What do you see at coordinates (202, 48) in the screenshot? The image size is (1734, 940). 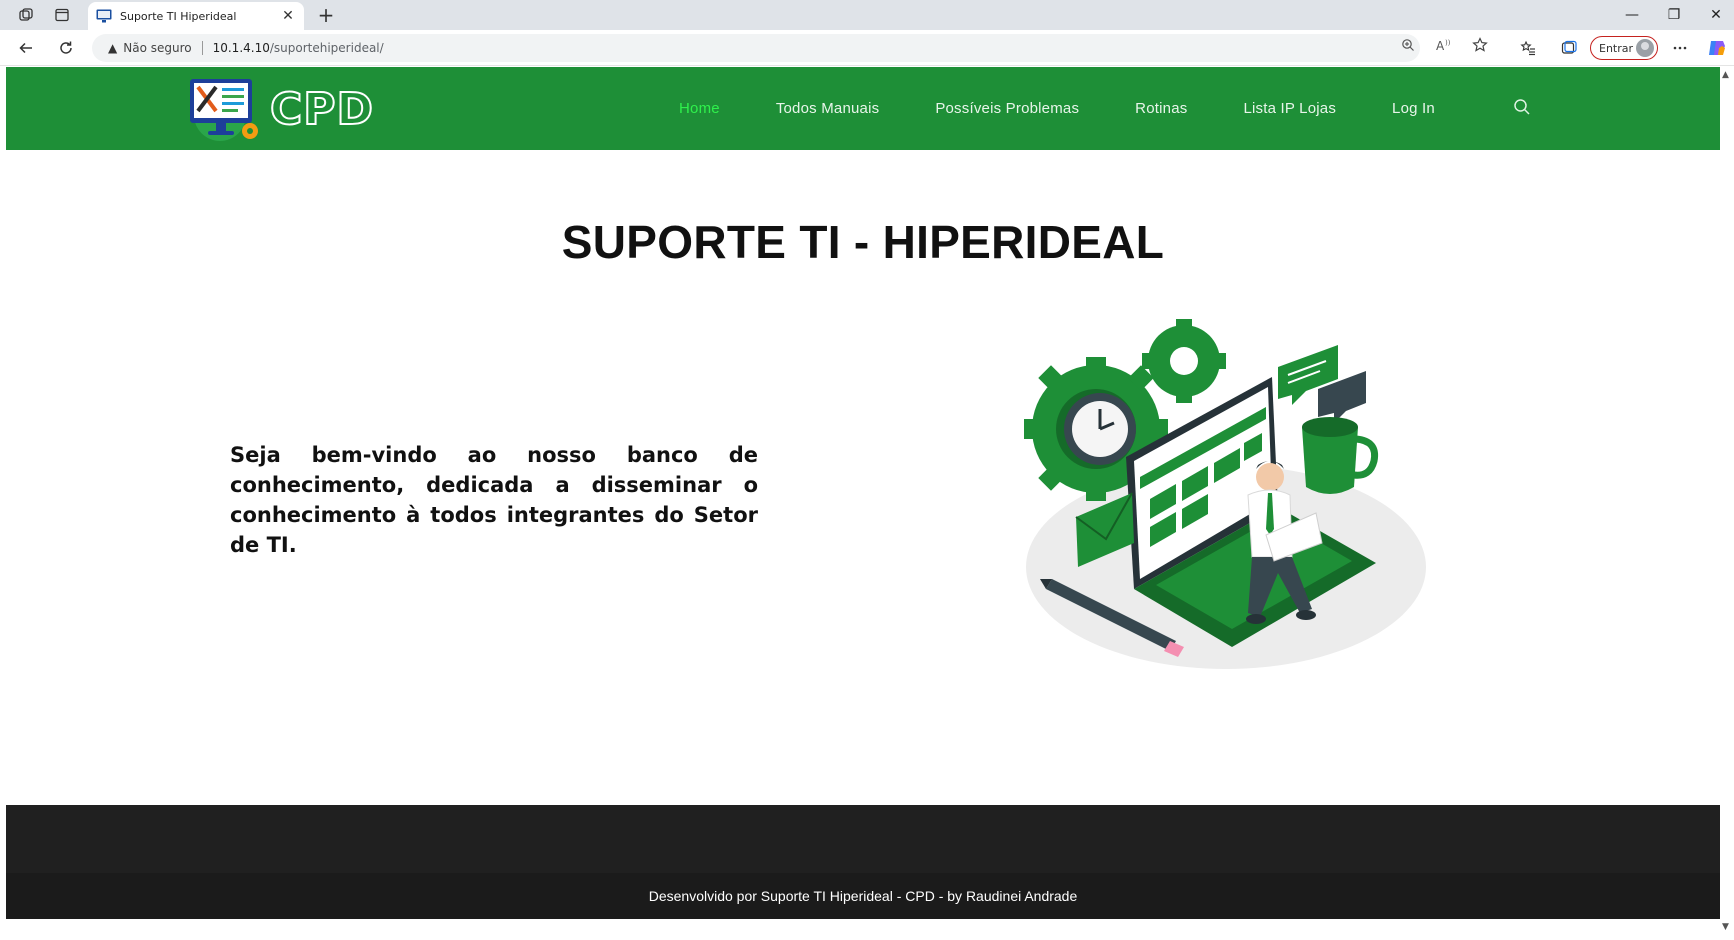 I see `address-divider` at bounding box center [202, 48].